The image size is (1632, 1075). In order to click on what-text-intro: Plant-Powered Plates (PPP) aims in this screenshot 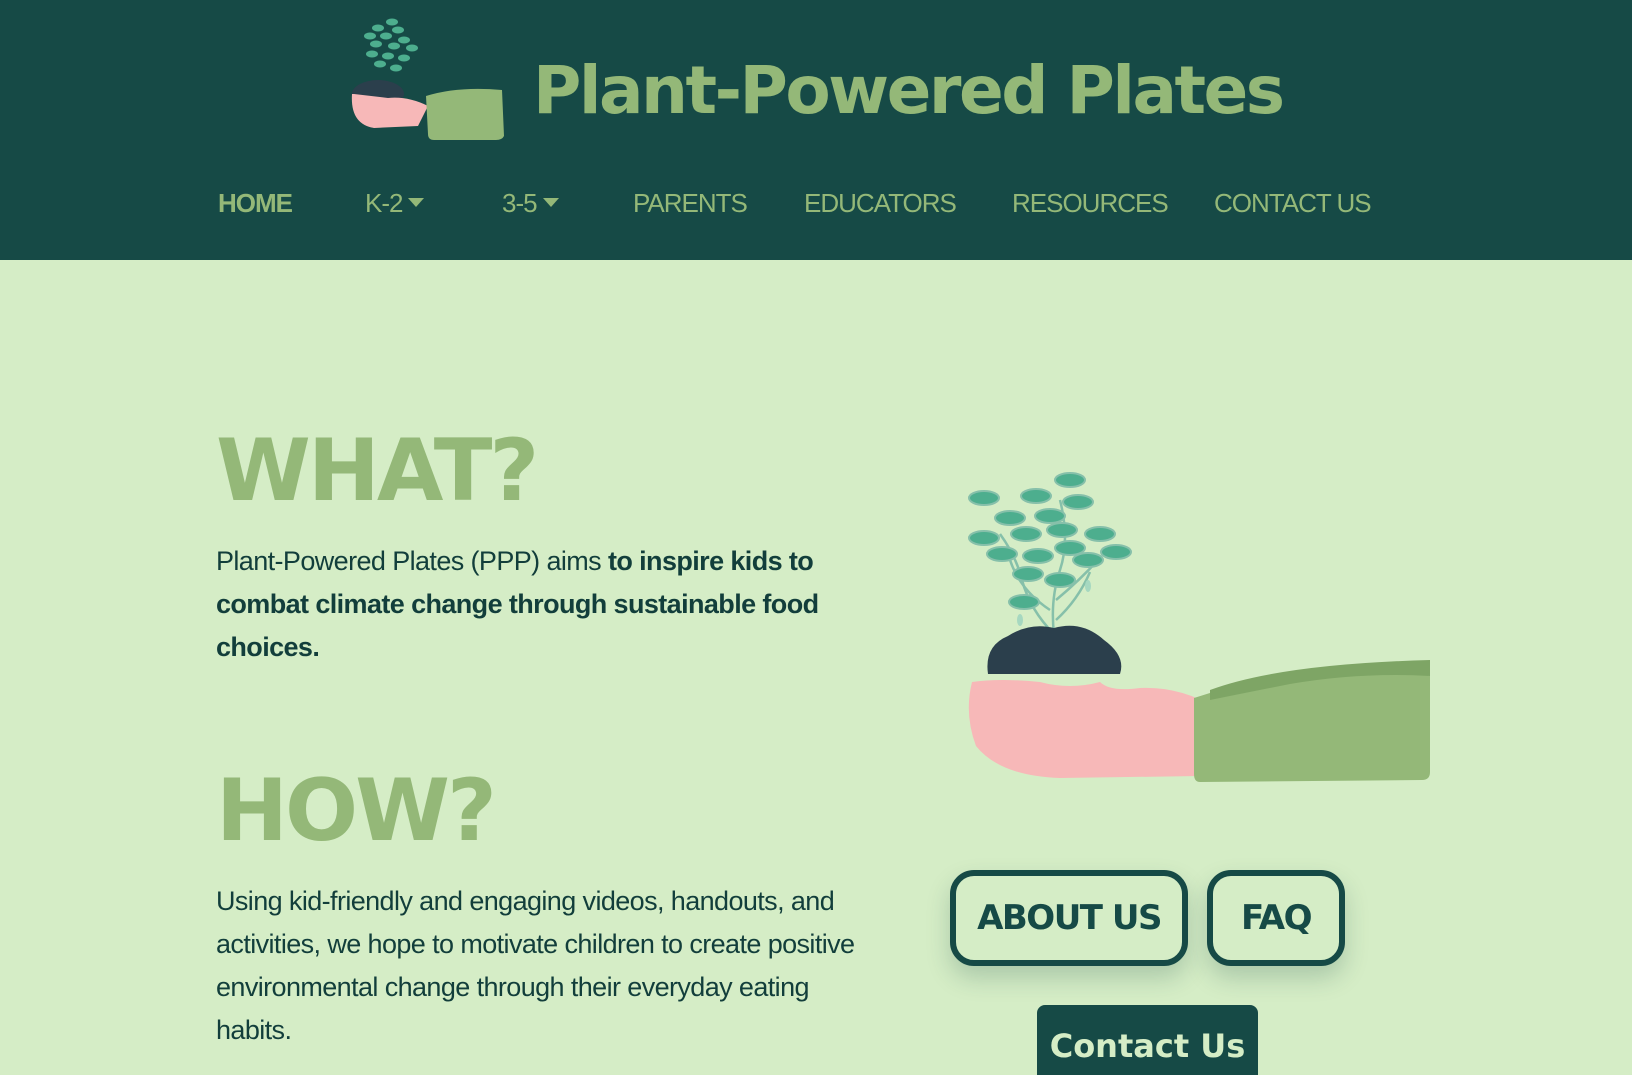, I will do `click(412, 561)`.